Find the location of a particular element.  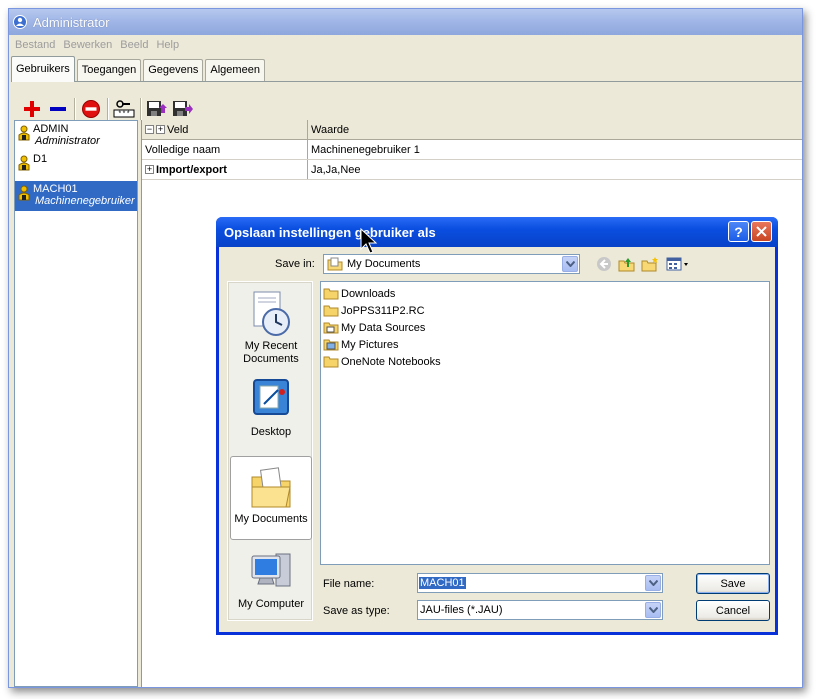

window-title: Administrator is located at coordinates (71, 22).